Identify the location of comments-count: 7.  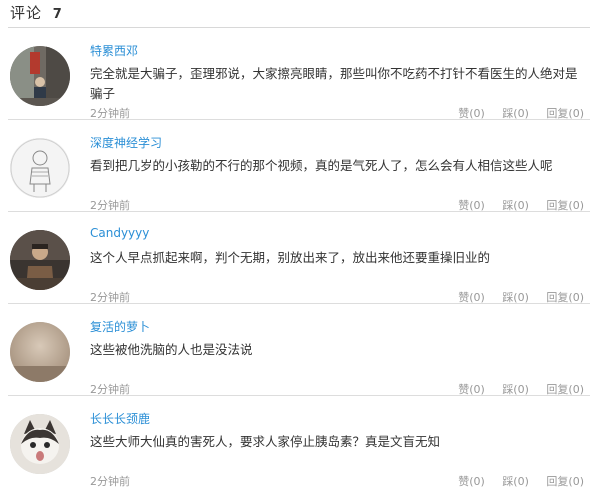
(57, 14).